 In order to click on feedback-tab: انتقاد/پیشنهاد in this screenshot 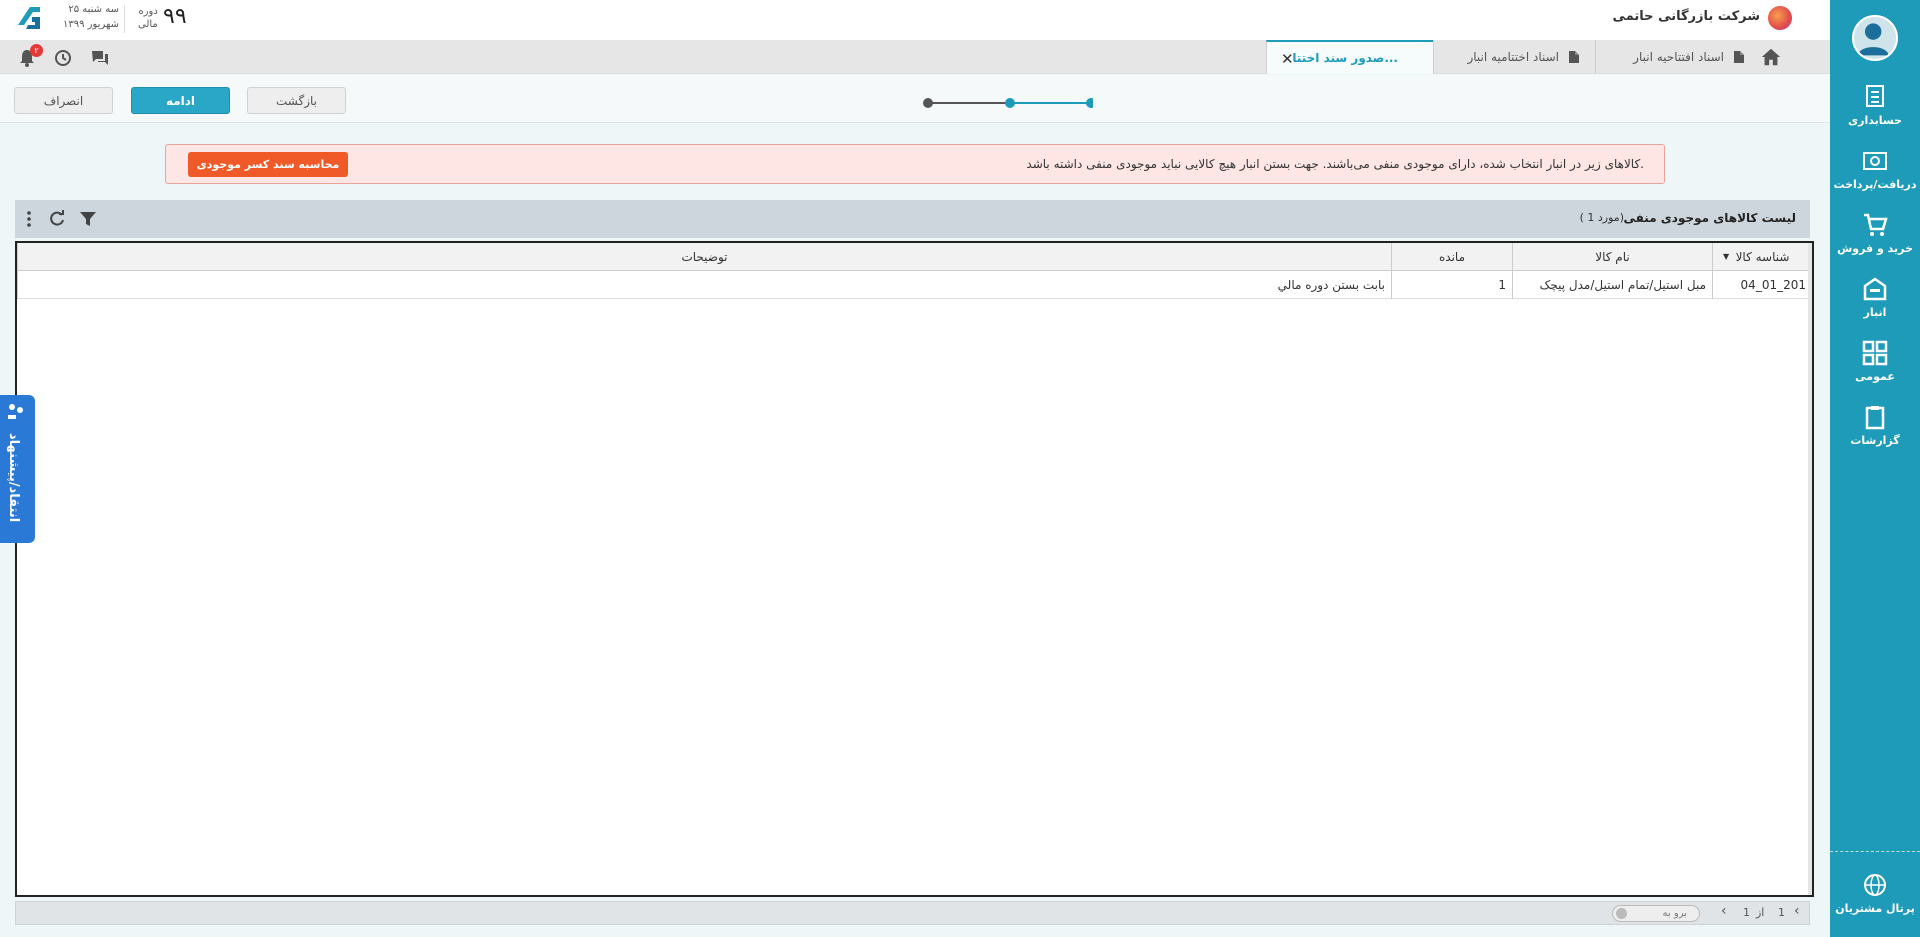, I will do `click(17, 469)`.